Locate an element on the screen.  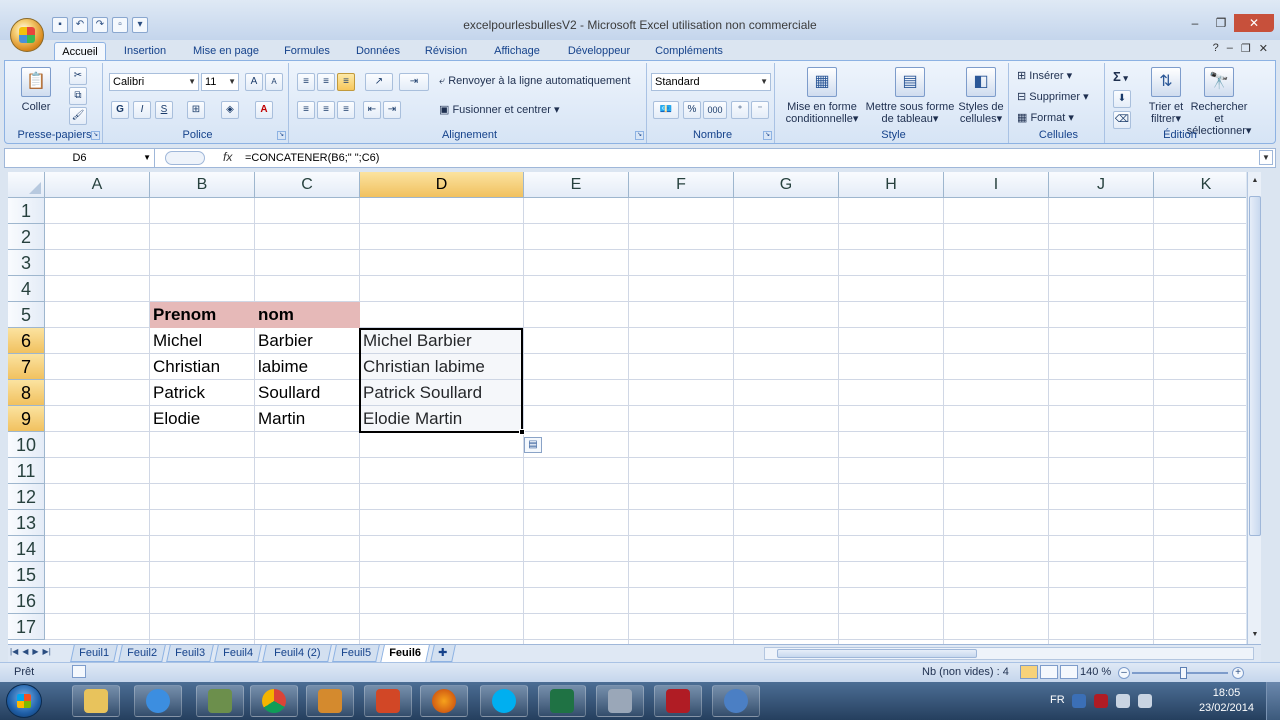
grow-font-icon: A is located at coordinates (254, 82).